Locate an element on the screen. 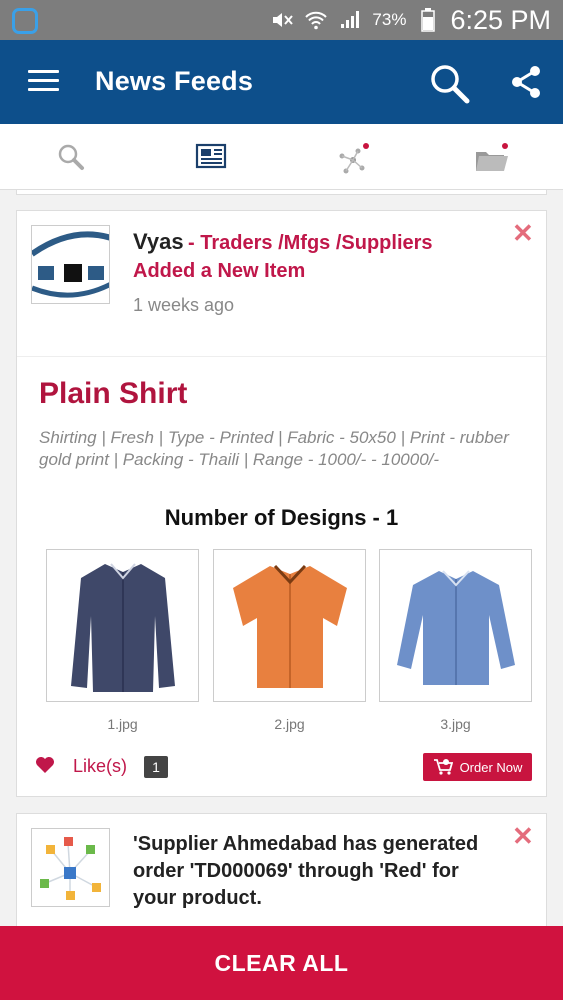 The height and width of the screenshot is (1000, 563). order-now-button: Order Now is located at coordinates (477, 767).